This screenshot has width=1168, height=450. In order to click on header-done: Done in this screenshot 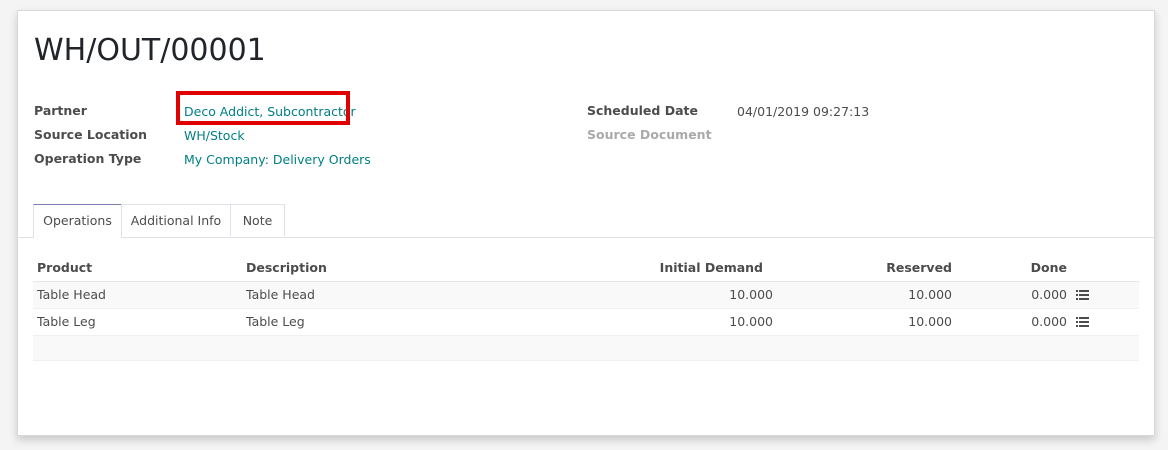, I will do `click(1049, 267)`.